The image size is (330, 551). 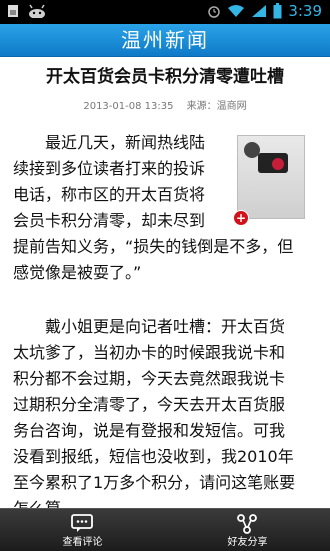 I want to click on sim-icon, so click(x=13, y=11).